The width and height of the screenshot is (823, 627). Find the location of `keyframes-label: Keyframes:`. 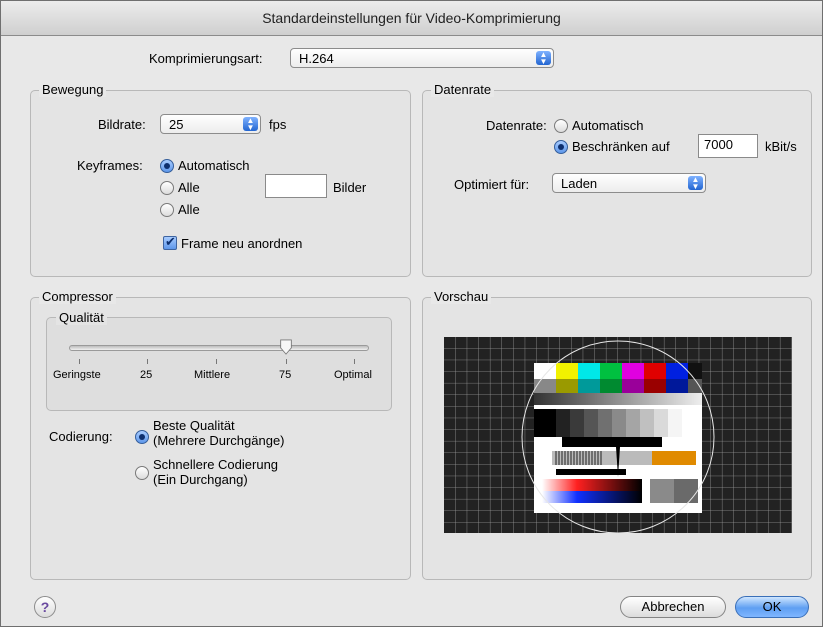

keyframes-label: Keyframes: is located at coordinates (110, 165).